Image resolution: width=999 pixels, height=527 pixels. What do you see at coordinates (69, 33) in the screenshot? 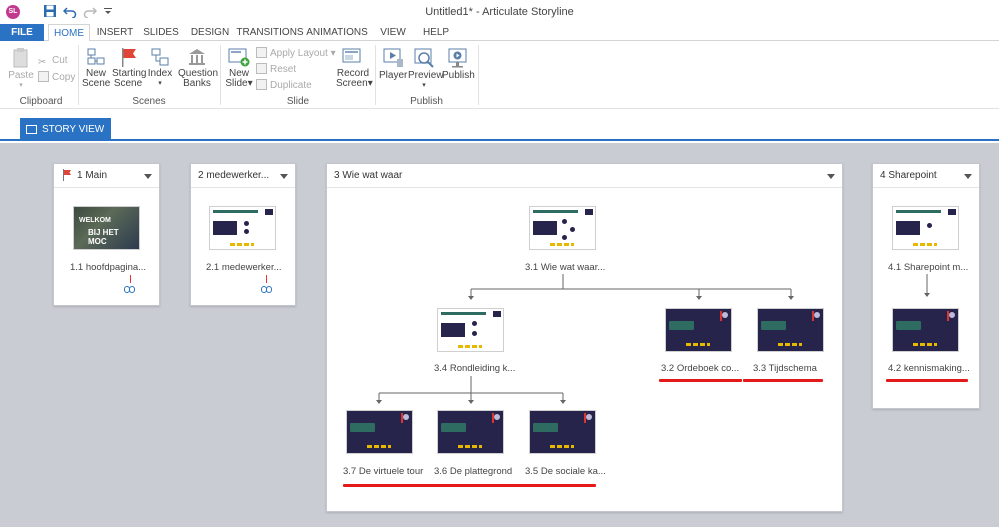
I see `tab-home: HOME` at bounding box center [69, 33].